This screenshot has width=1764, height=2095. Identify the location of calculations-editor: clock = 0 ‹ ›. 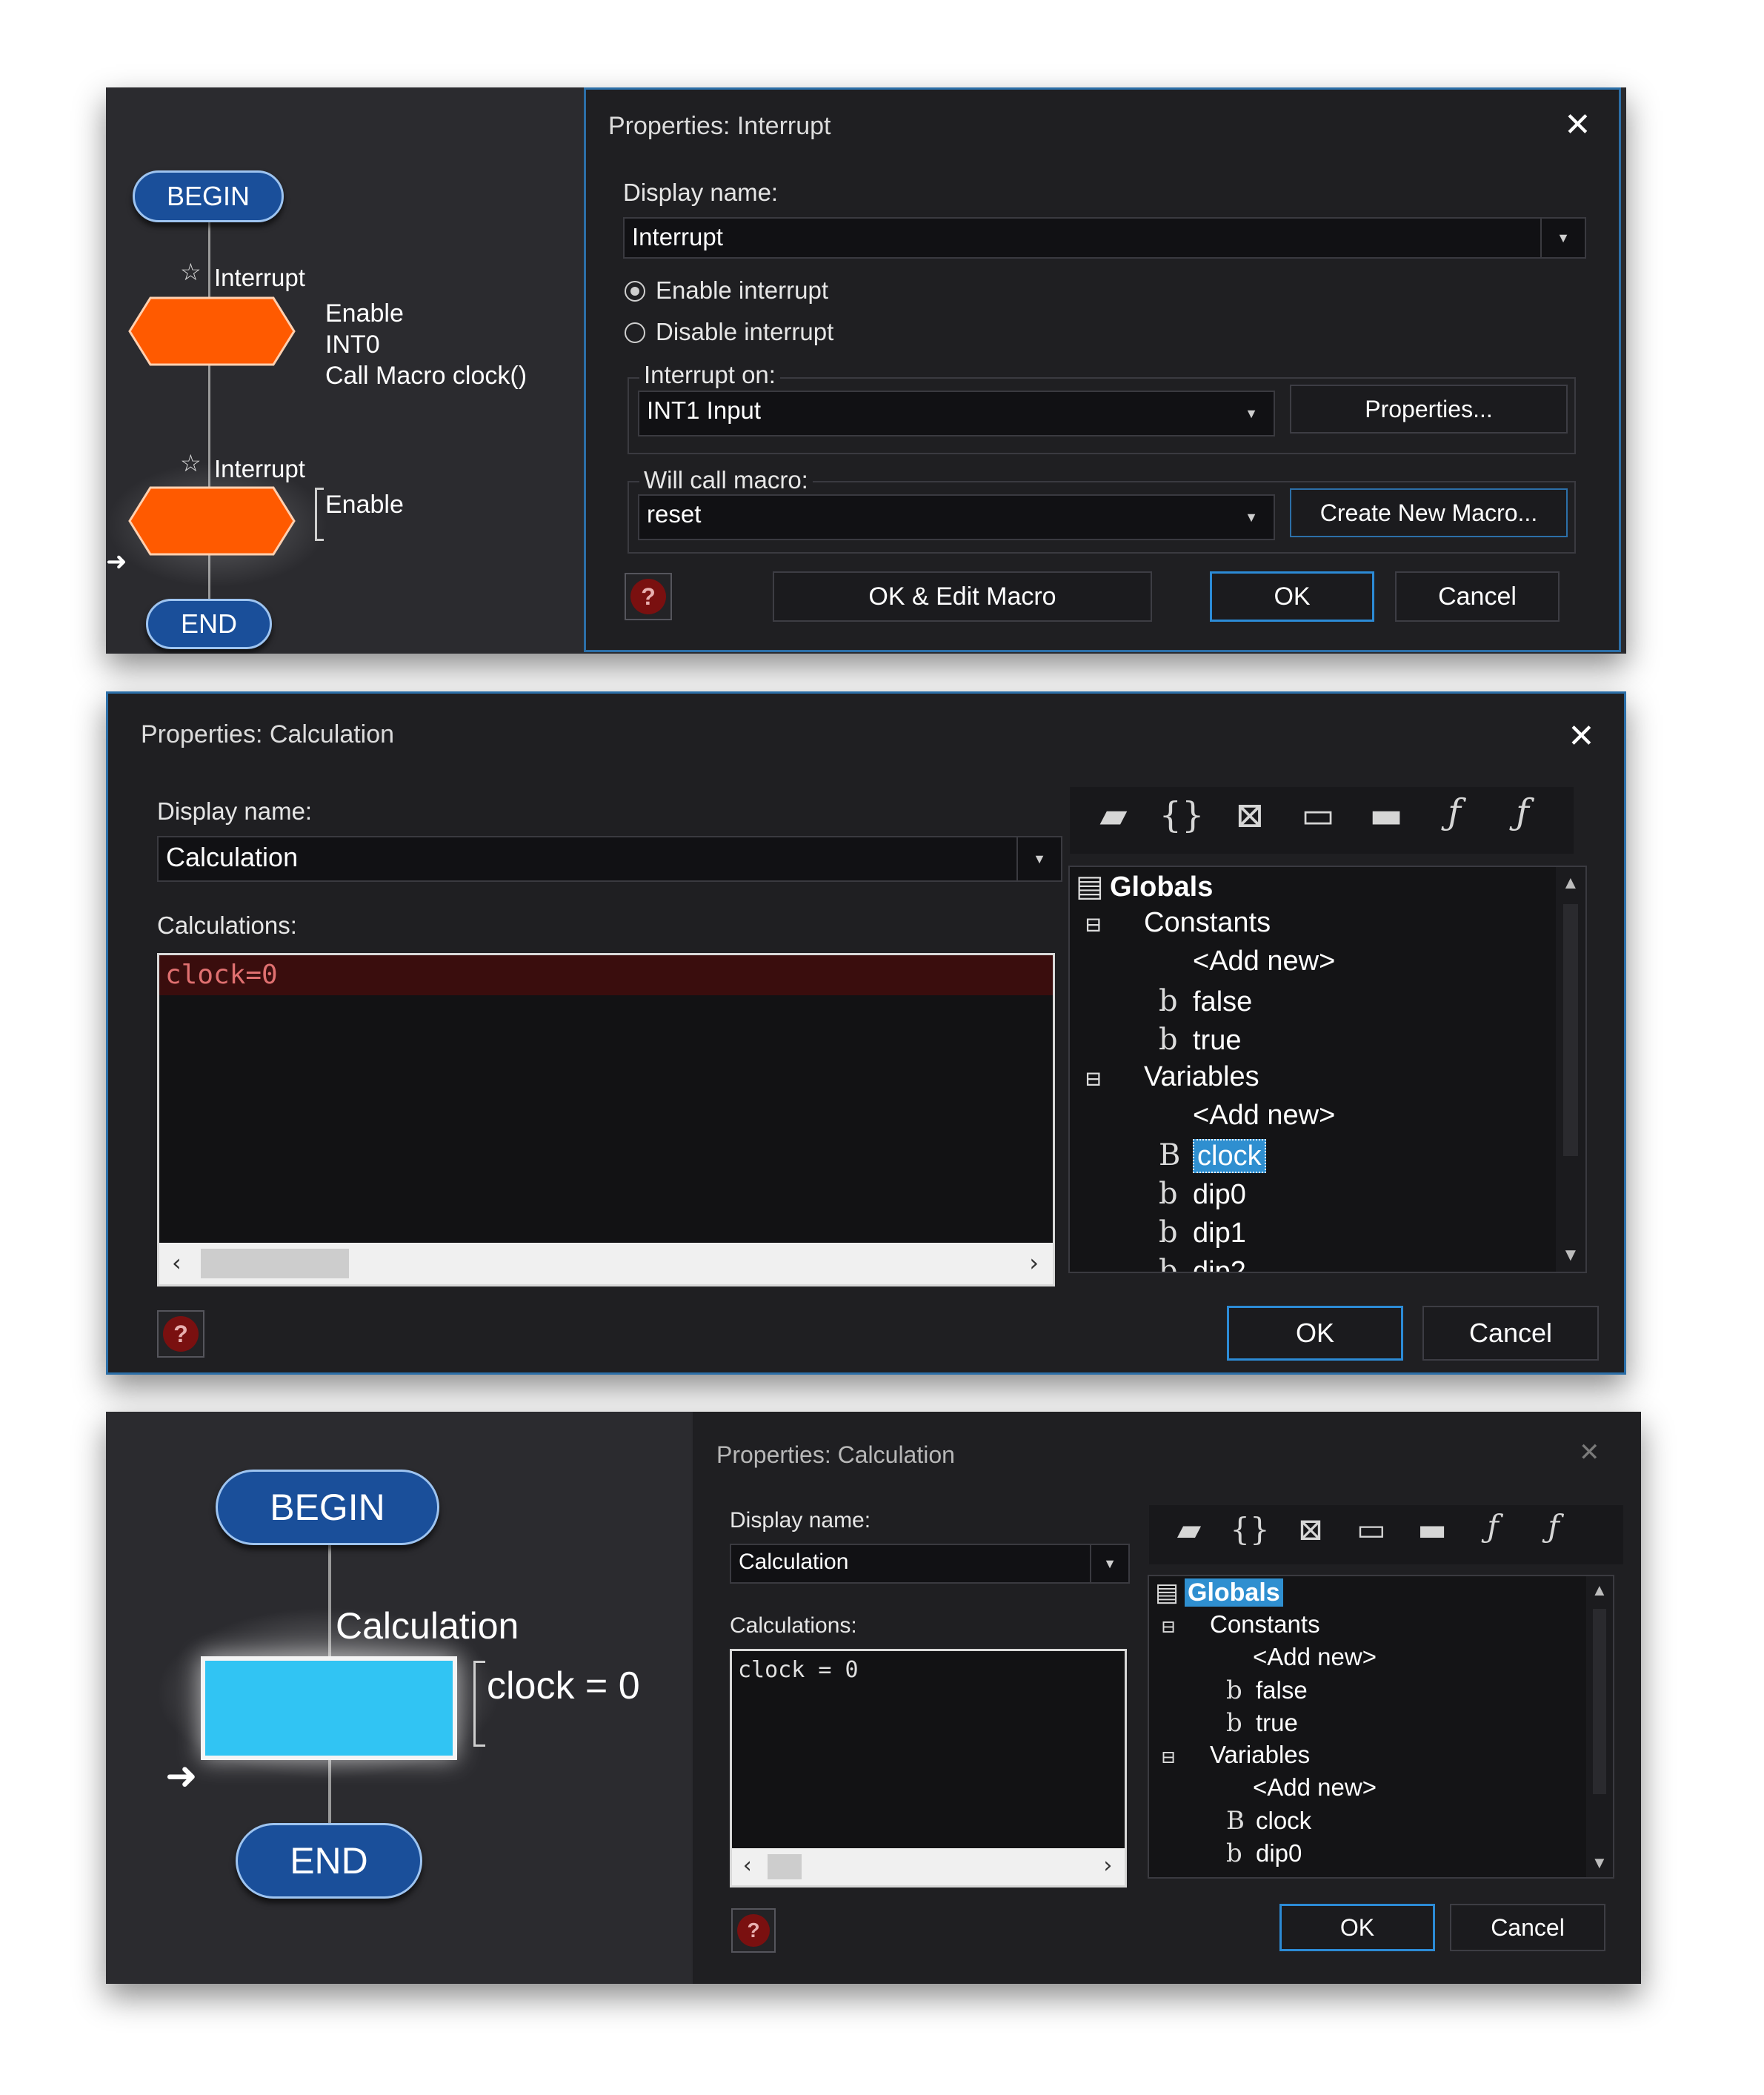
(928, 1768).